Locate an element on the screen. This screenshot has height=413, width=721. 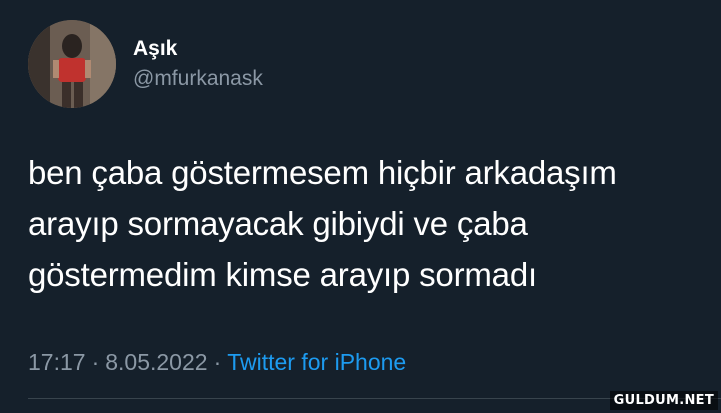
tweet-time: 17:17 is located at coordinates (57, 362).